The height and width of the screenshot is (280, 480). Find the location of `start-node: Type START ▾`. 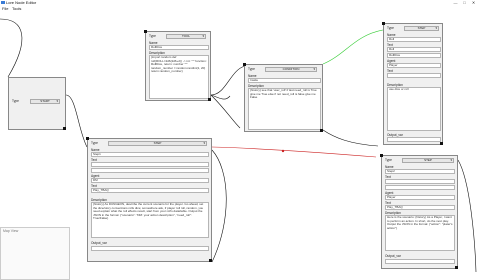

start-node: Type START ▾ is located at coordinates (37, 103).